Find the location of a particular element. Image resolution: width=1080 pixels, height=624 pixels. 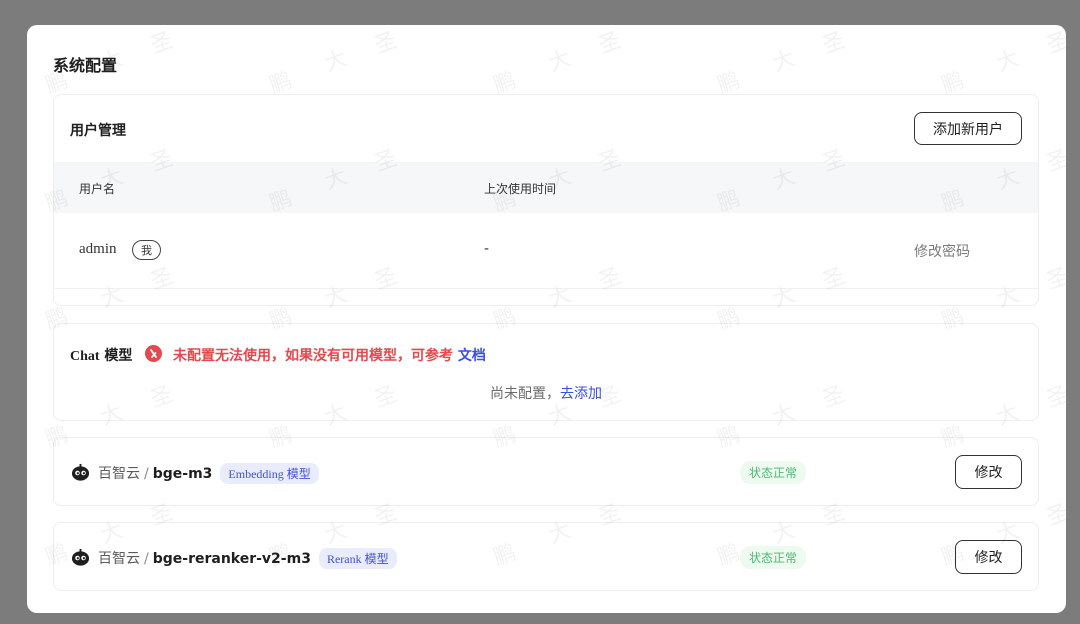

last-used-cell: - is located at coordinates (487, 249).